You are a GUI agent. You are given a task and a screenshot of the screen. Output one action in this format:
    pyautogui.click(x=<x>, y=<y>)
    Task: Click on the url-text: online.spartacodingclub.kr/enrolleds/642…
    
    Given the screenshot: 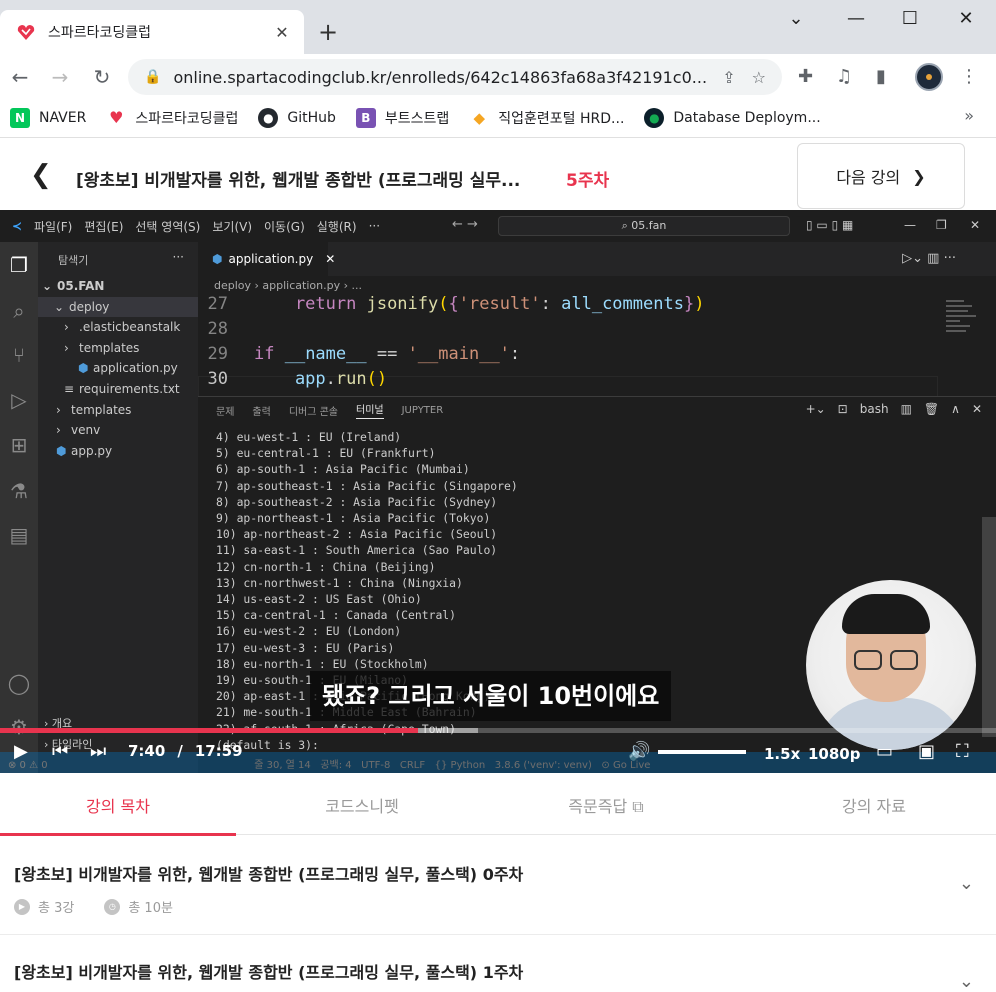 What is the action you would take?
    pyautogui.click(x=439, y=77)
    